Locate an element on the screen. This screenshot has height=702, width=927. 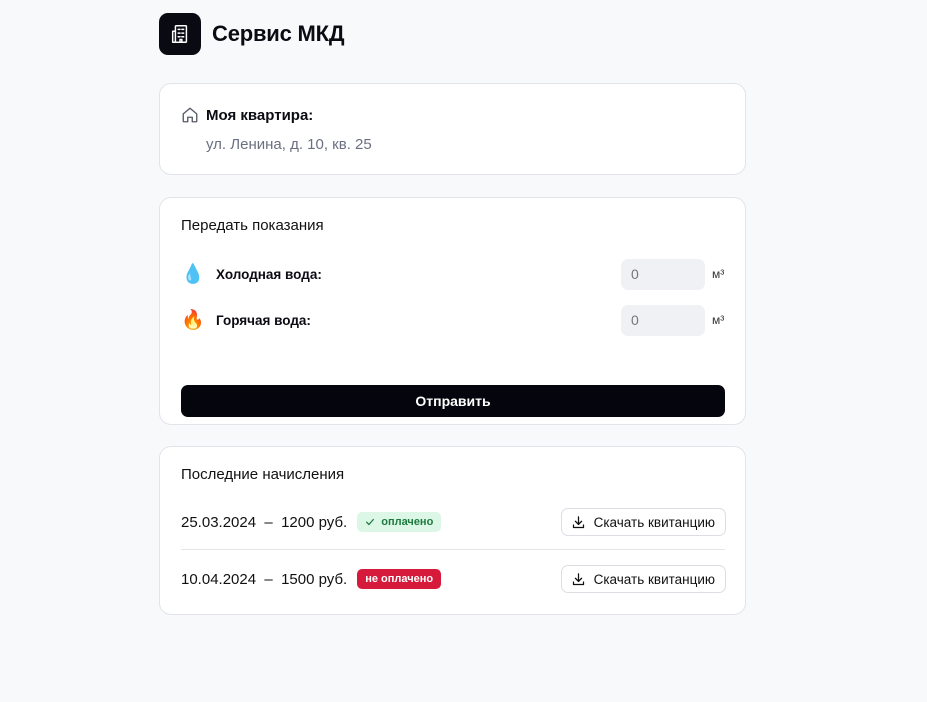
charge-date-amount: 10.04.2024 – 1500 руб. is located at coordinates (264, 579).